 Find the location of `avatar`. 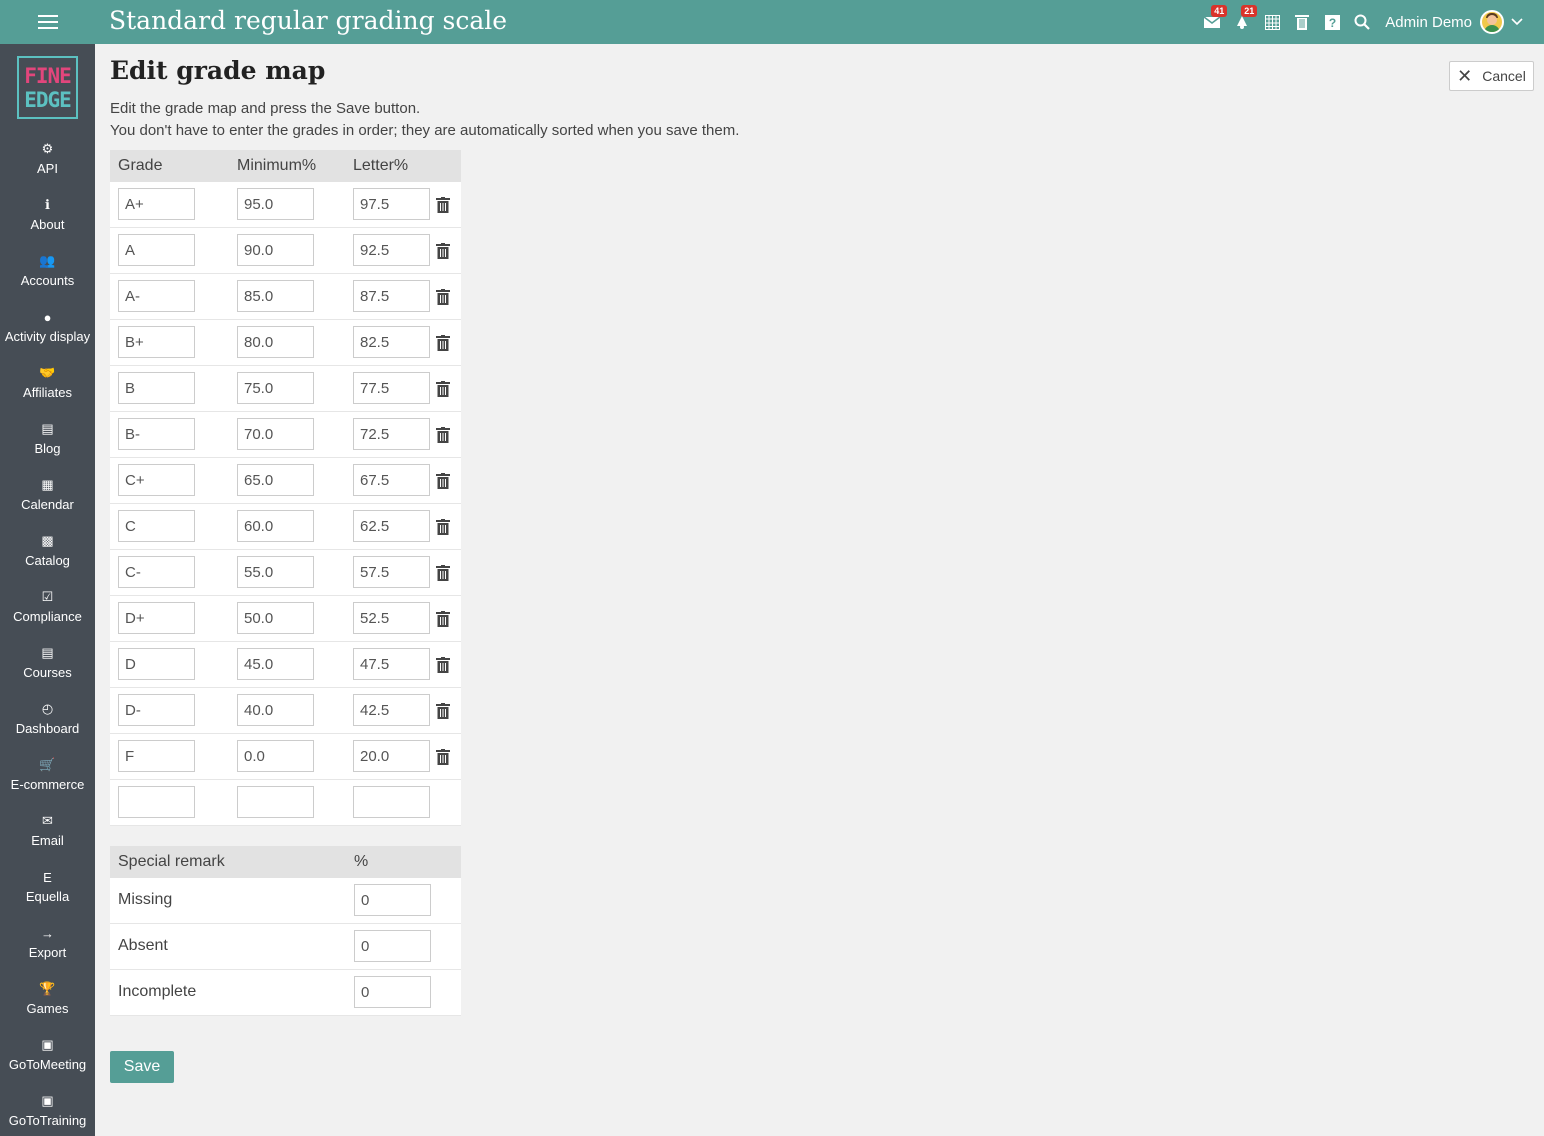

avatar is located at coordinates (1492, 22).